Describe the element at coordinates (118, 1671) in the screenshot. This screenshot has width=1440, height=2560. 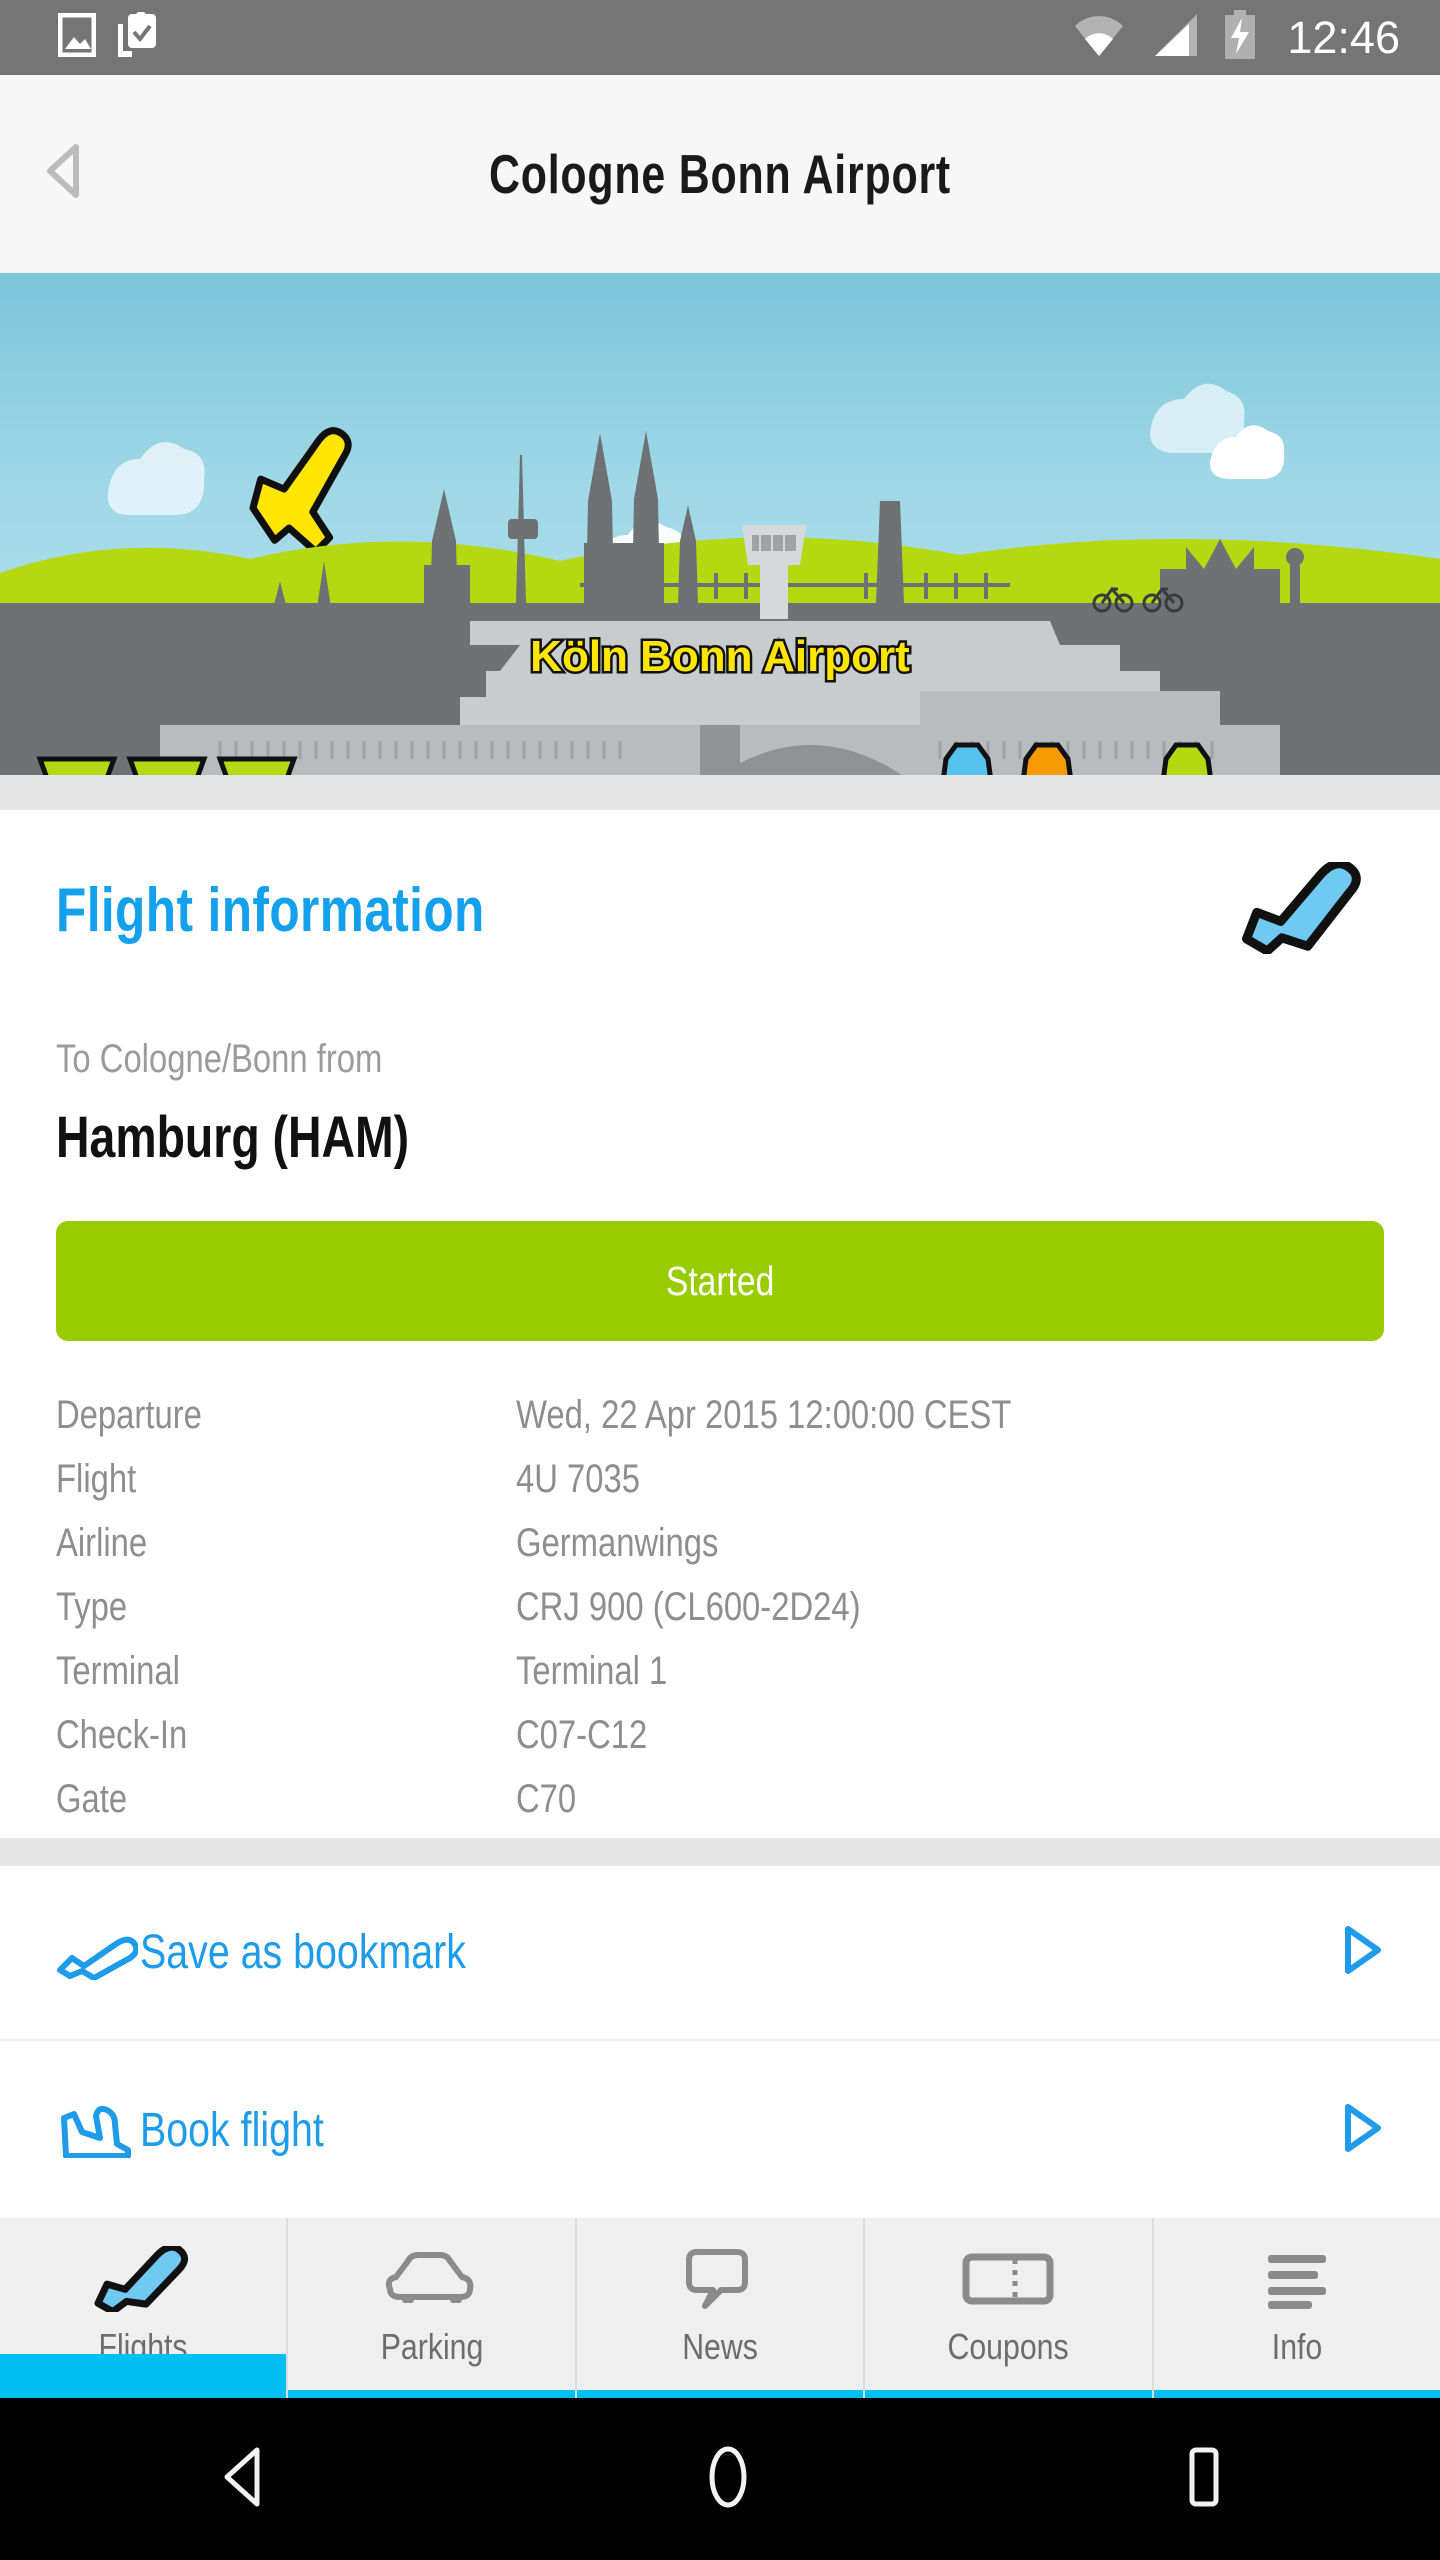
I see `detail-label: Terminal` at that location.